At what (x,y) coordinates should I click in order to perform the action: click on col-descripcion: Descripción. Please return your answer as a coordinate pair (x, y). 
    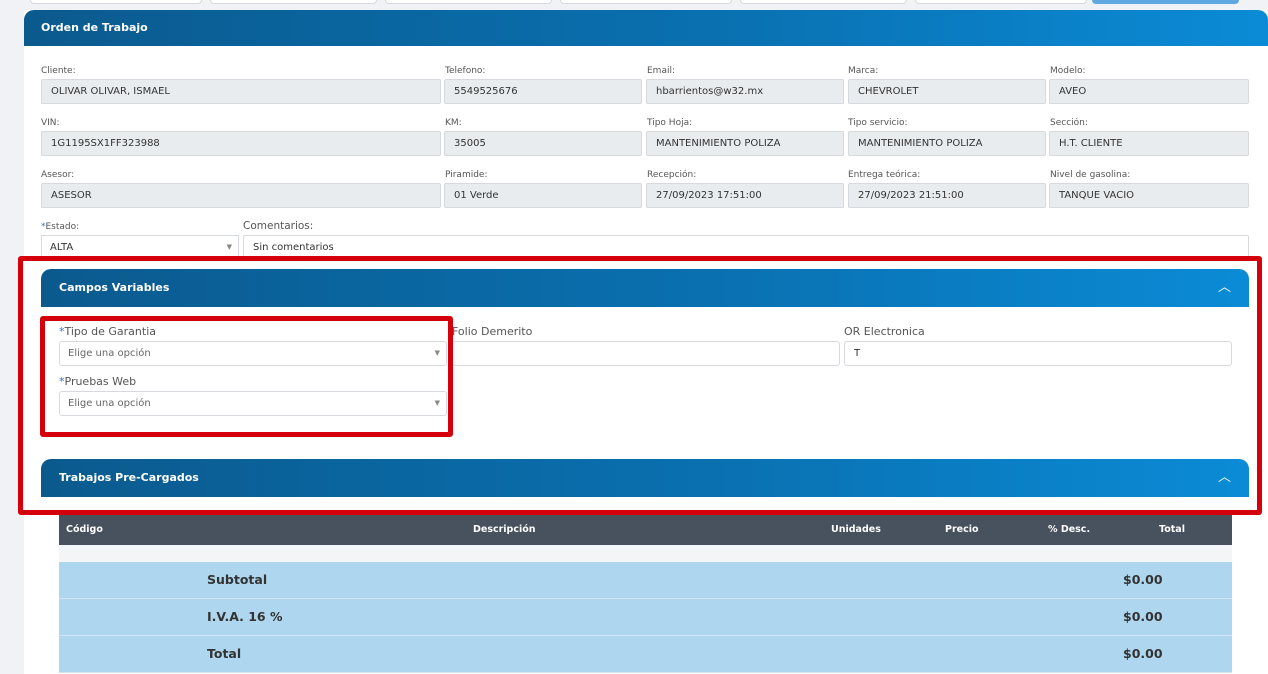
    Looking at the image, I should click on (504, 529).